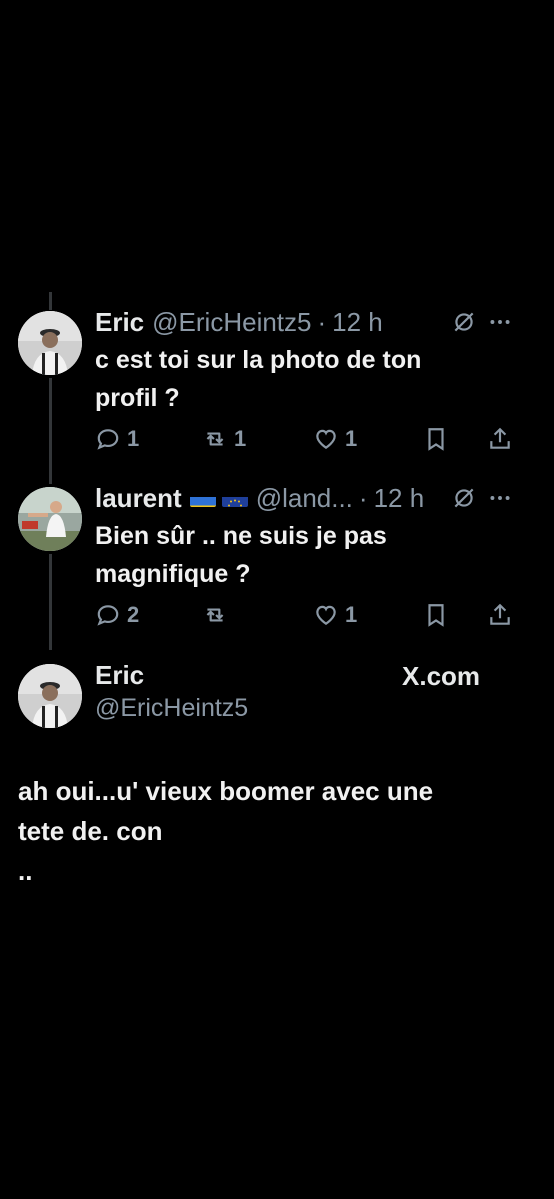 Image resolution: width=554 pixels, height=1199 pixels. I want to click on tweet-text-line: magnifique ?, so click(173, 574).